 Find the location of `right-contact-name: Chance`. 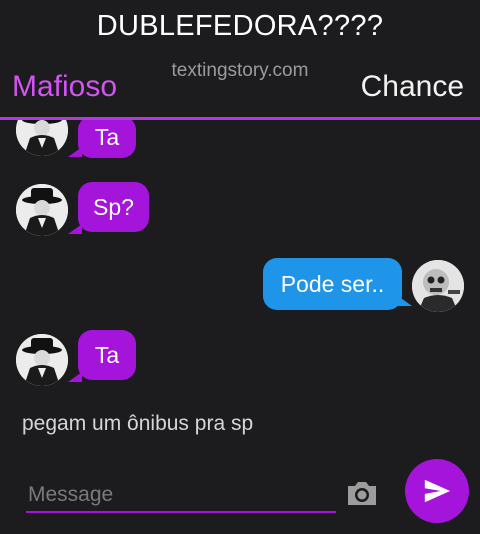

right-contact-name: Chance is located at coordinates (412, 87).